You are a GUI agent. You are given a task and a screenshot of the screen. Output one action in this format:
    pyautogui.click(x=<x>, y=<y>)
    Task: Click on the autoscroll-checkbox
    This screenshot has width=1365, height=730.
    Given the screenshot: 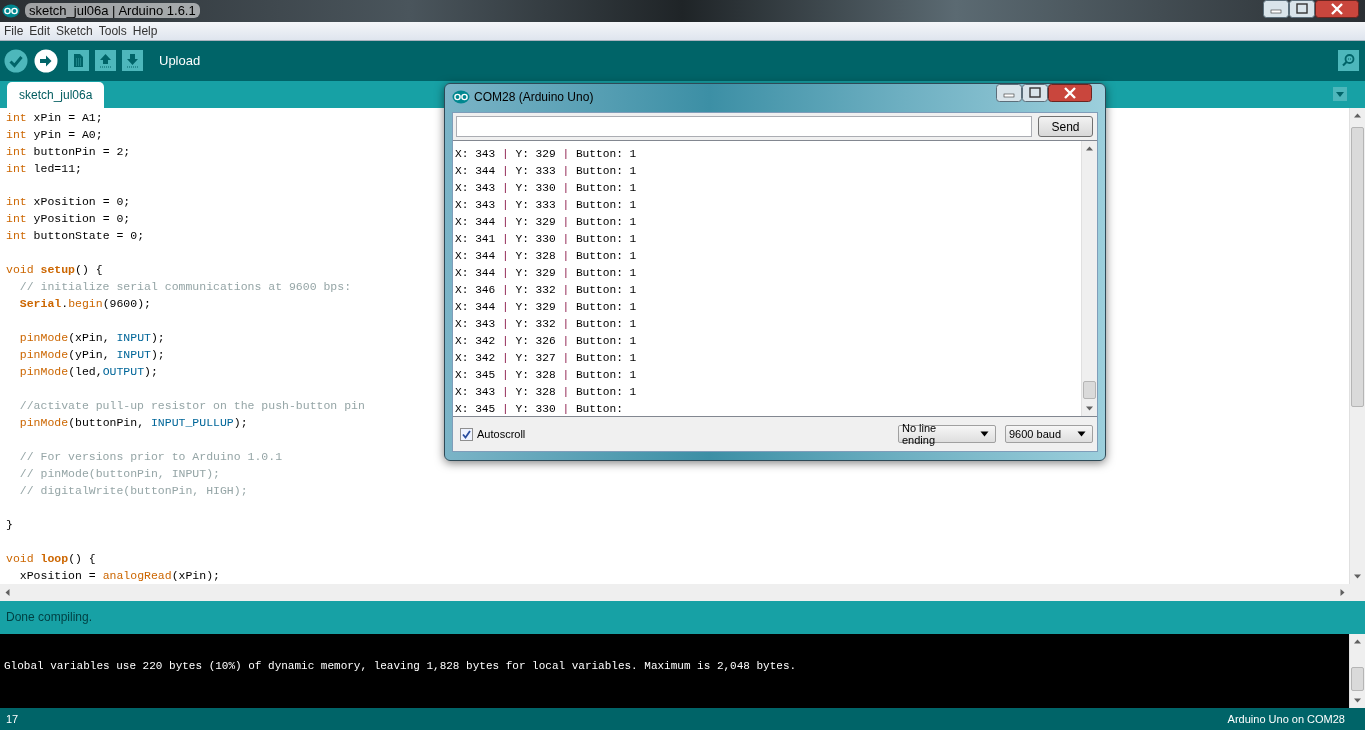 What is the action you would take?
    pyautogui.click(x=466, y=434)
    